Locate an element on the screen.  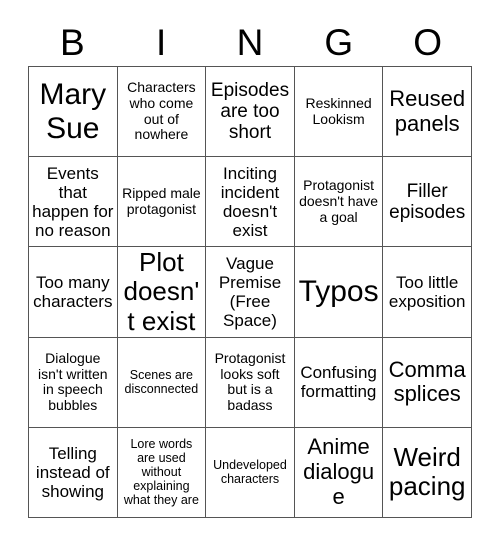
bingo-cell: Vague Premise (Free Space) is located at coordinates (250, 292).